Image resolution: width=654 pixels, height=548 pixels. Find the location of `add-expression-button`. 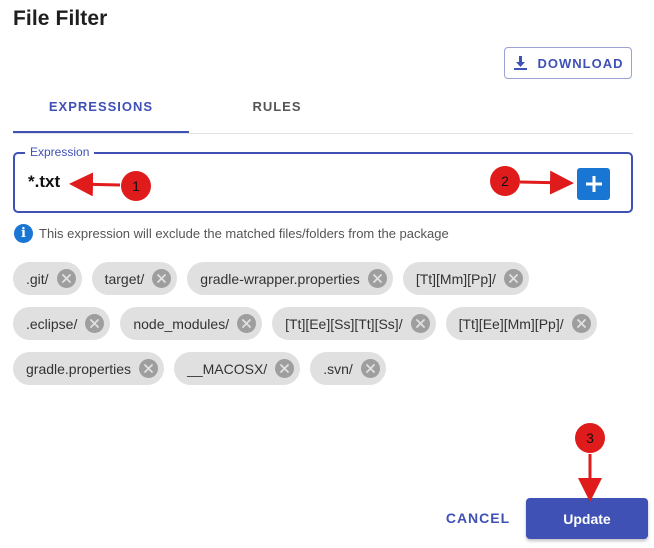

add-expression-button is located at coordinates (593, 184).